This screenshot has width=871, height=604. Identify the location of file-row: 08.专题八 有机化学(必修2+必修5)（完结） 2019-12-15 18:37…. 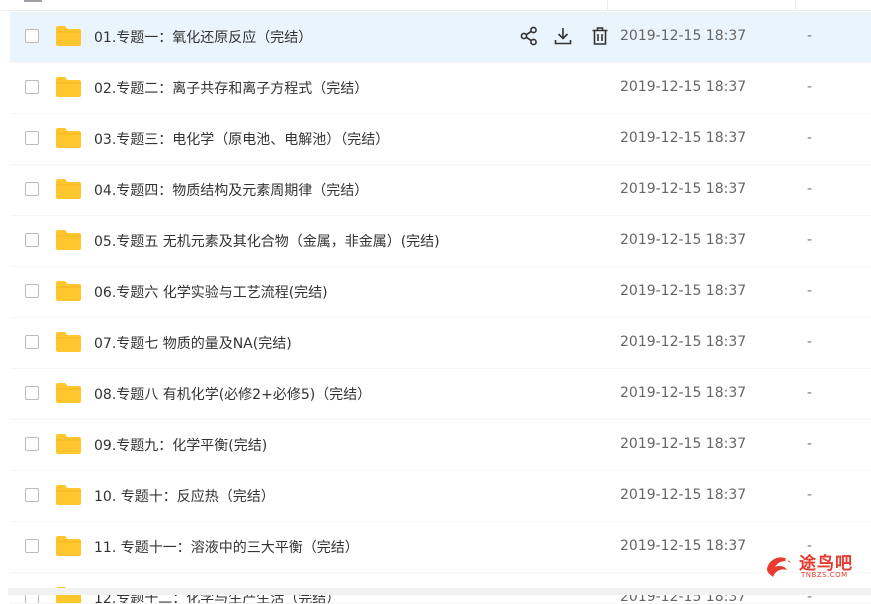
(440, 394).